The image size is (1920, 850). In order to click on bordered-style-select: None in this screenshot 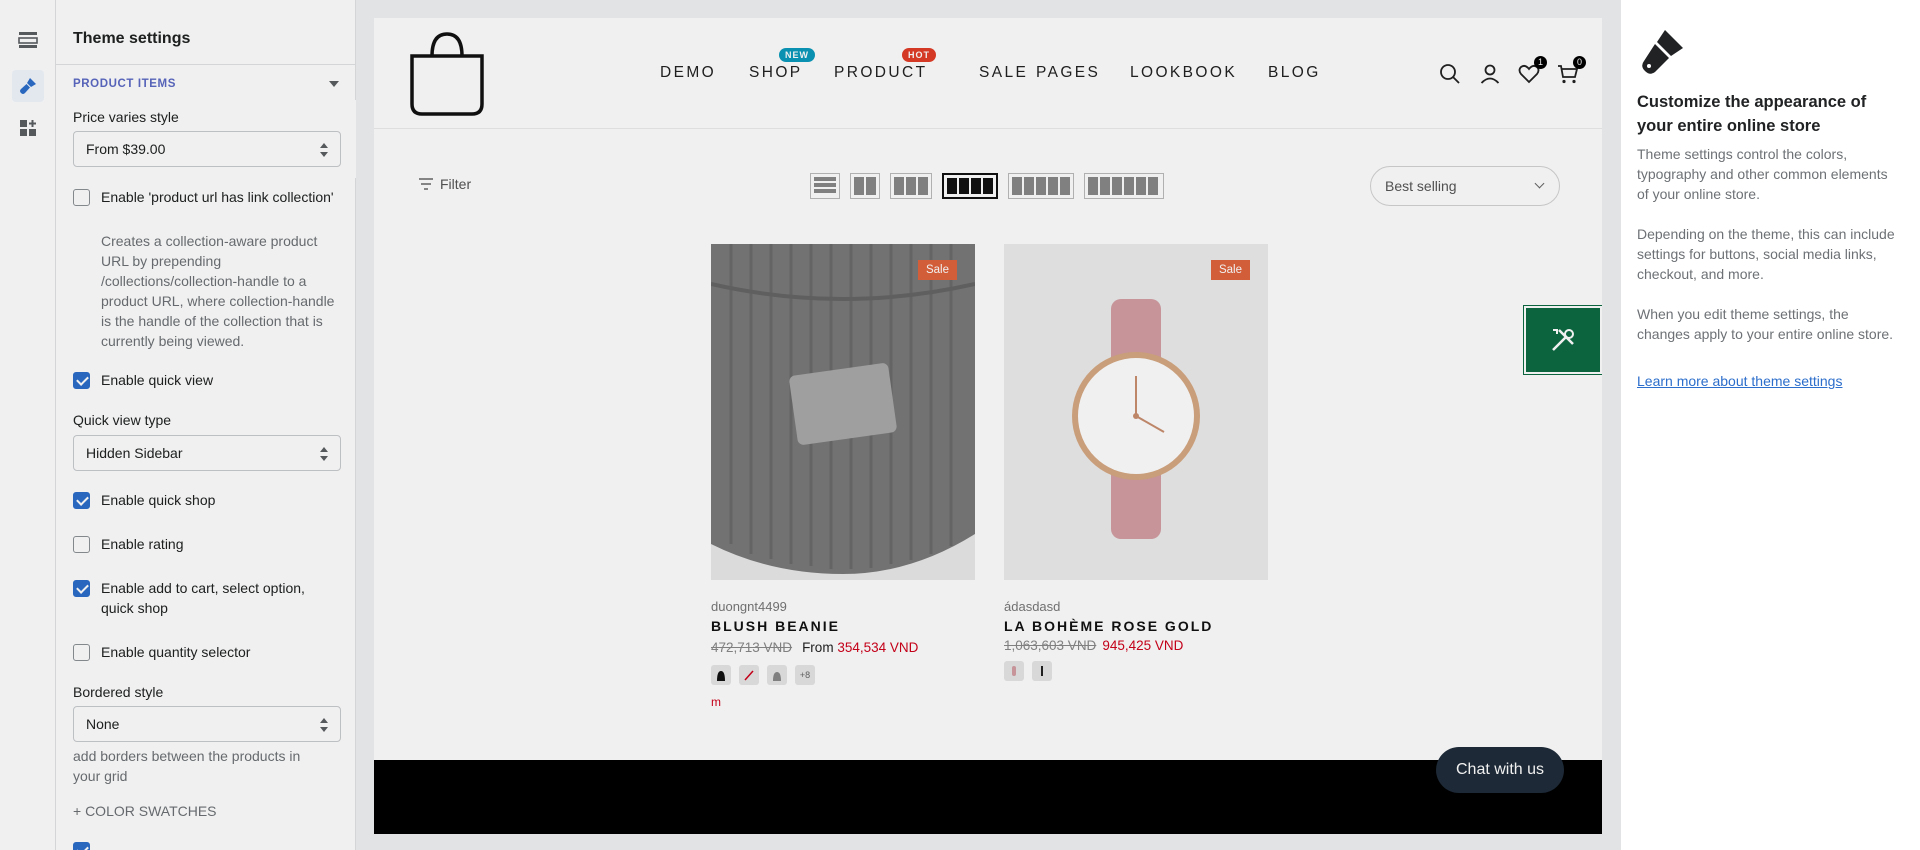, I will do `click(207, 724)`.